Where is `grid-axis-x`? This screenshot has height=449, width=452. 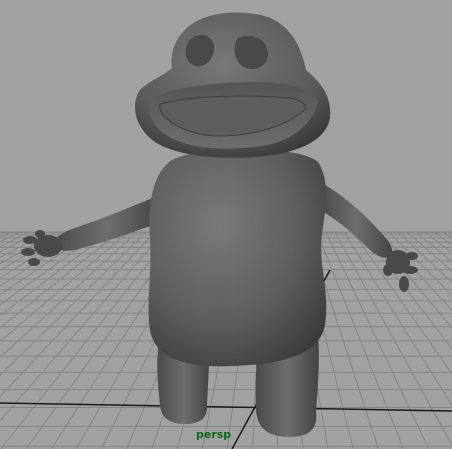
grid-axis-x is located at coordinates (226, 407).